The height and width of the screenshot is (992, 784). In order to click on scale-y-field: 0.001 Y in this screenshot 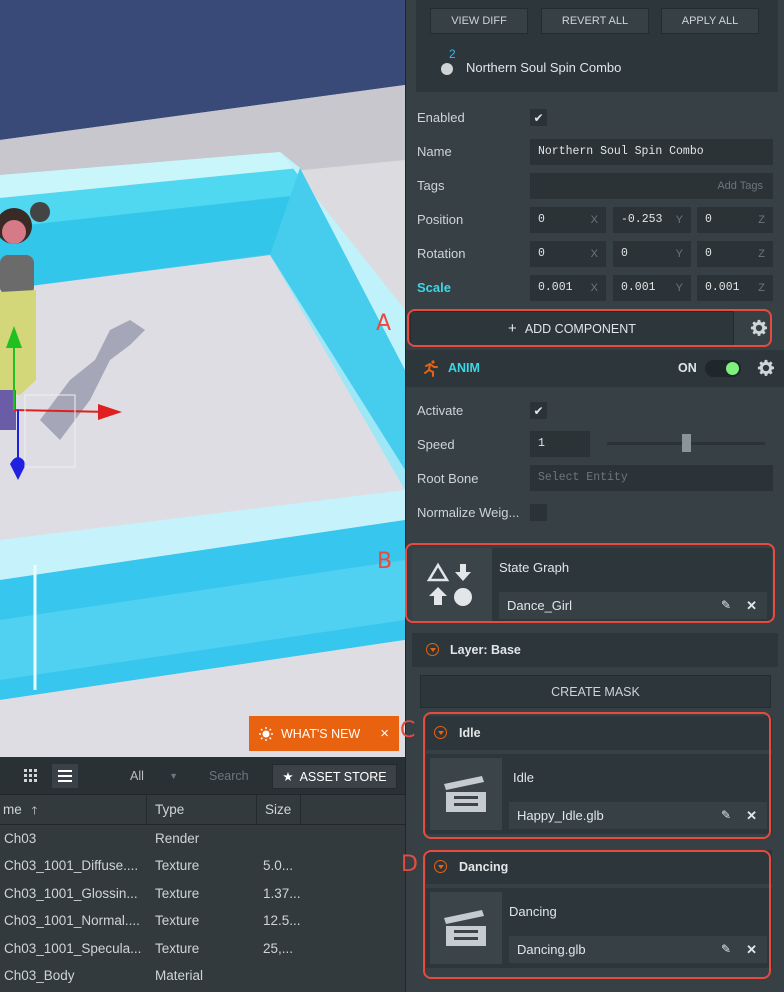, I will do `click(652, 288)`.